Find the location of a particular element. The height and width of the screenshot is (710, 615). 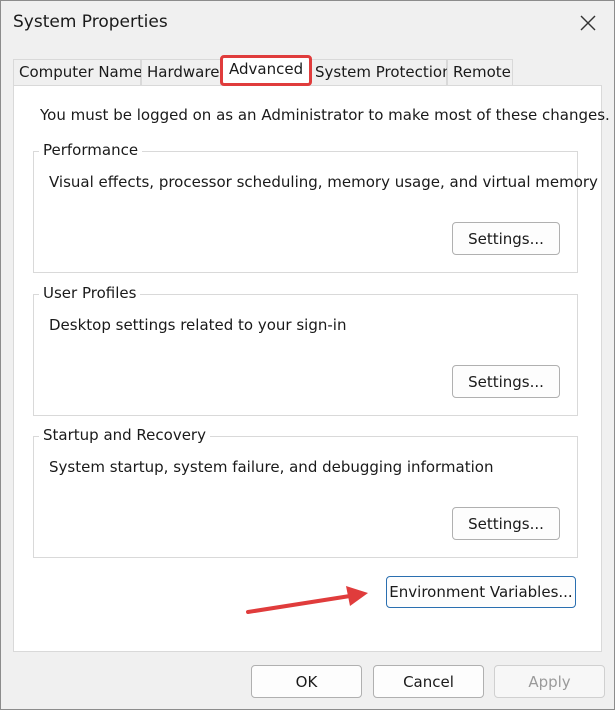

close-icon is located at coordinates (588, 23).